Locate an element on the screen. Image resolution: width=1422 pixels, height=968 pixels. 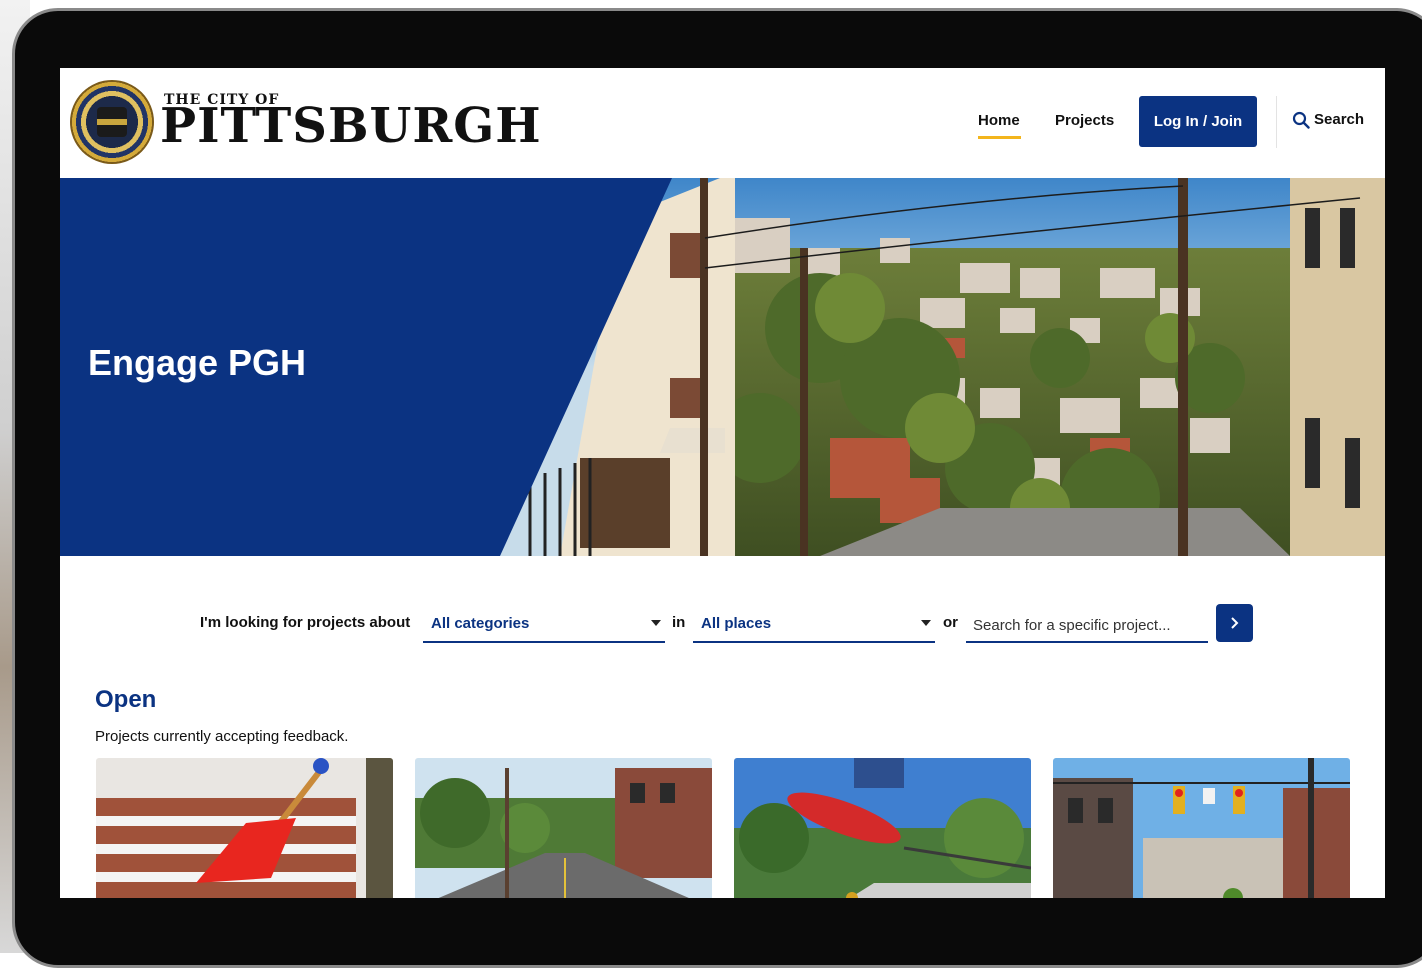
nav-divider is located at coordinates (1276, 122).